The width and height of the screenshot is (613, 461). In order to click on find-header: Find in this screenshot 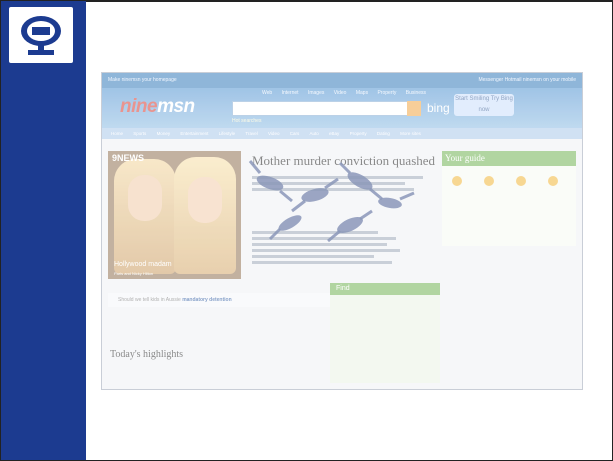, I will do `click(385, 289)`.